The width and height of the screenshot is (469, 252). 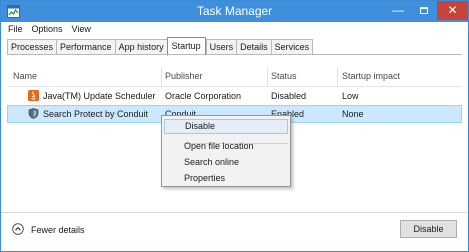 What do you see at coordinates (99, 96) in the screenshot?
I see `row-name: Java(TM) Update Scheduler` at bounding box center [99, 96].